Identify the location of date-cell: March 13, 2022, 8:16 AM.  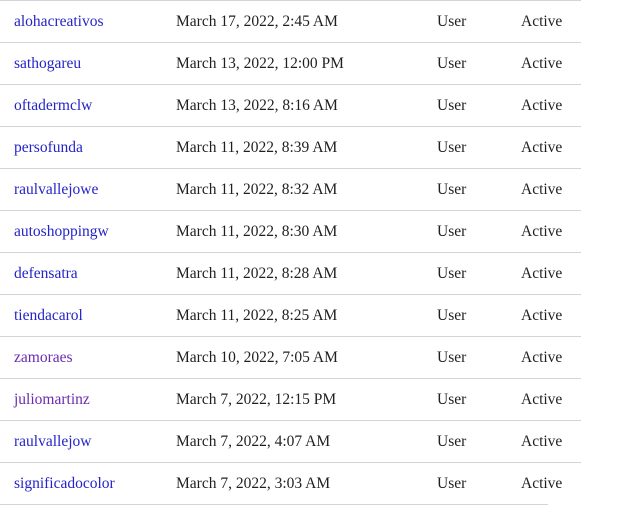
(296, 105).